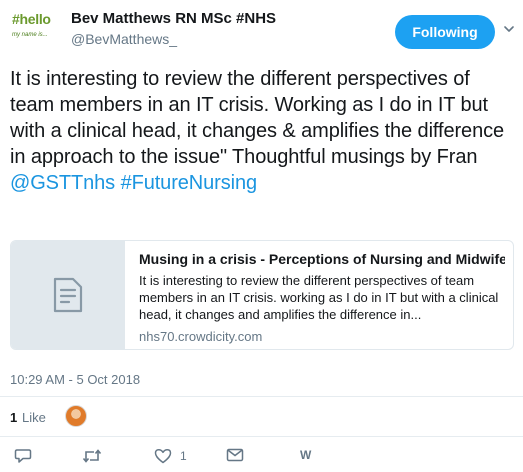 The width and height of the screenshot is (523, 472). I want to click on likes-count: 1, so click(13, 417).